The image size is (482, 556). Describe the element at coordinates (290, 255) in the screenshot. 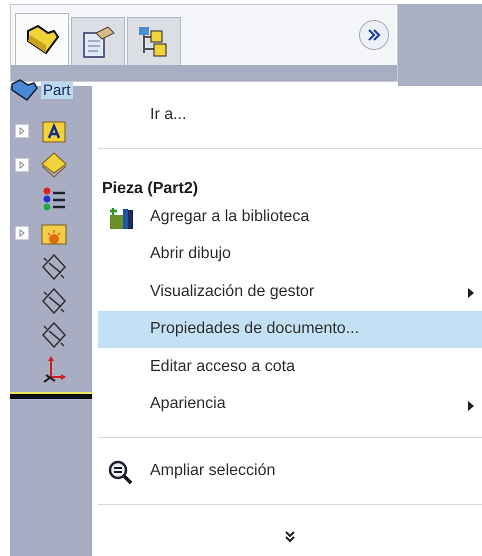

I see `menu-item: Abrir dibujo` at that location.